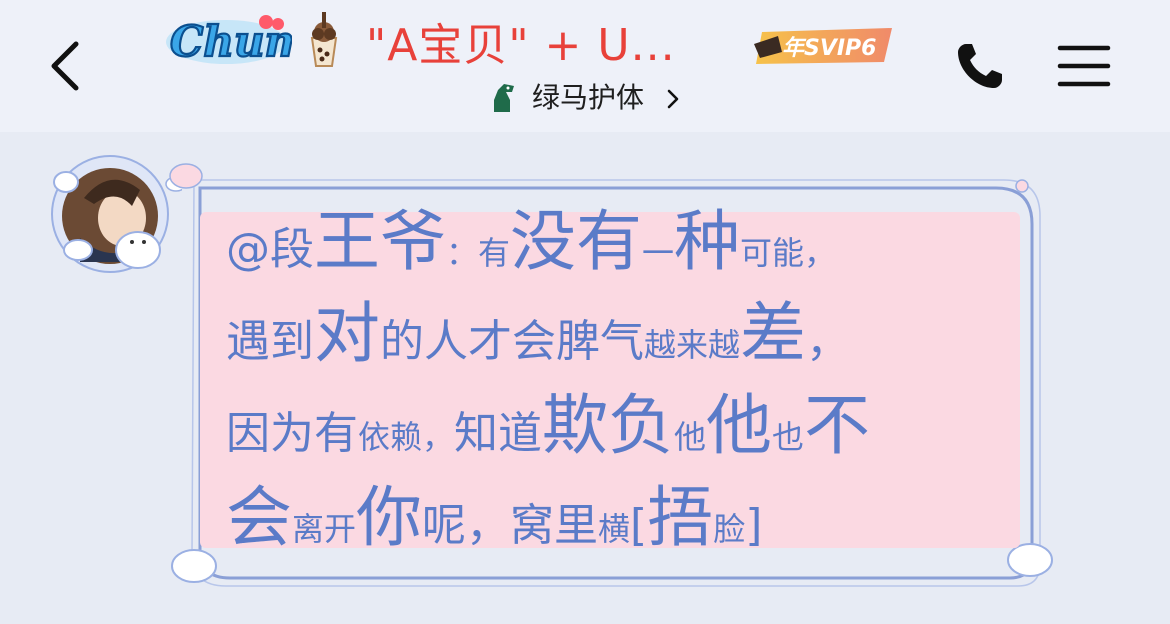  I want to click on message-line-3: 因为有依赖，知道欺负他他也不, so click(626, 426).